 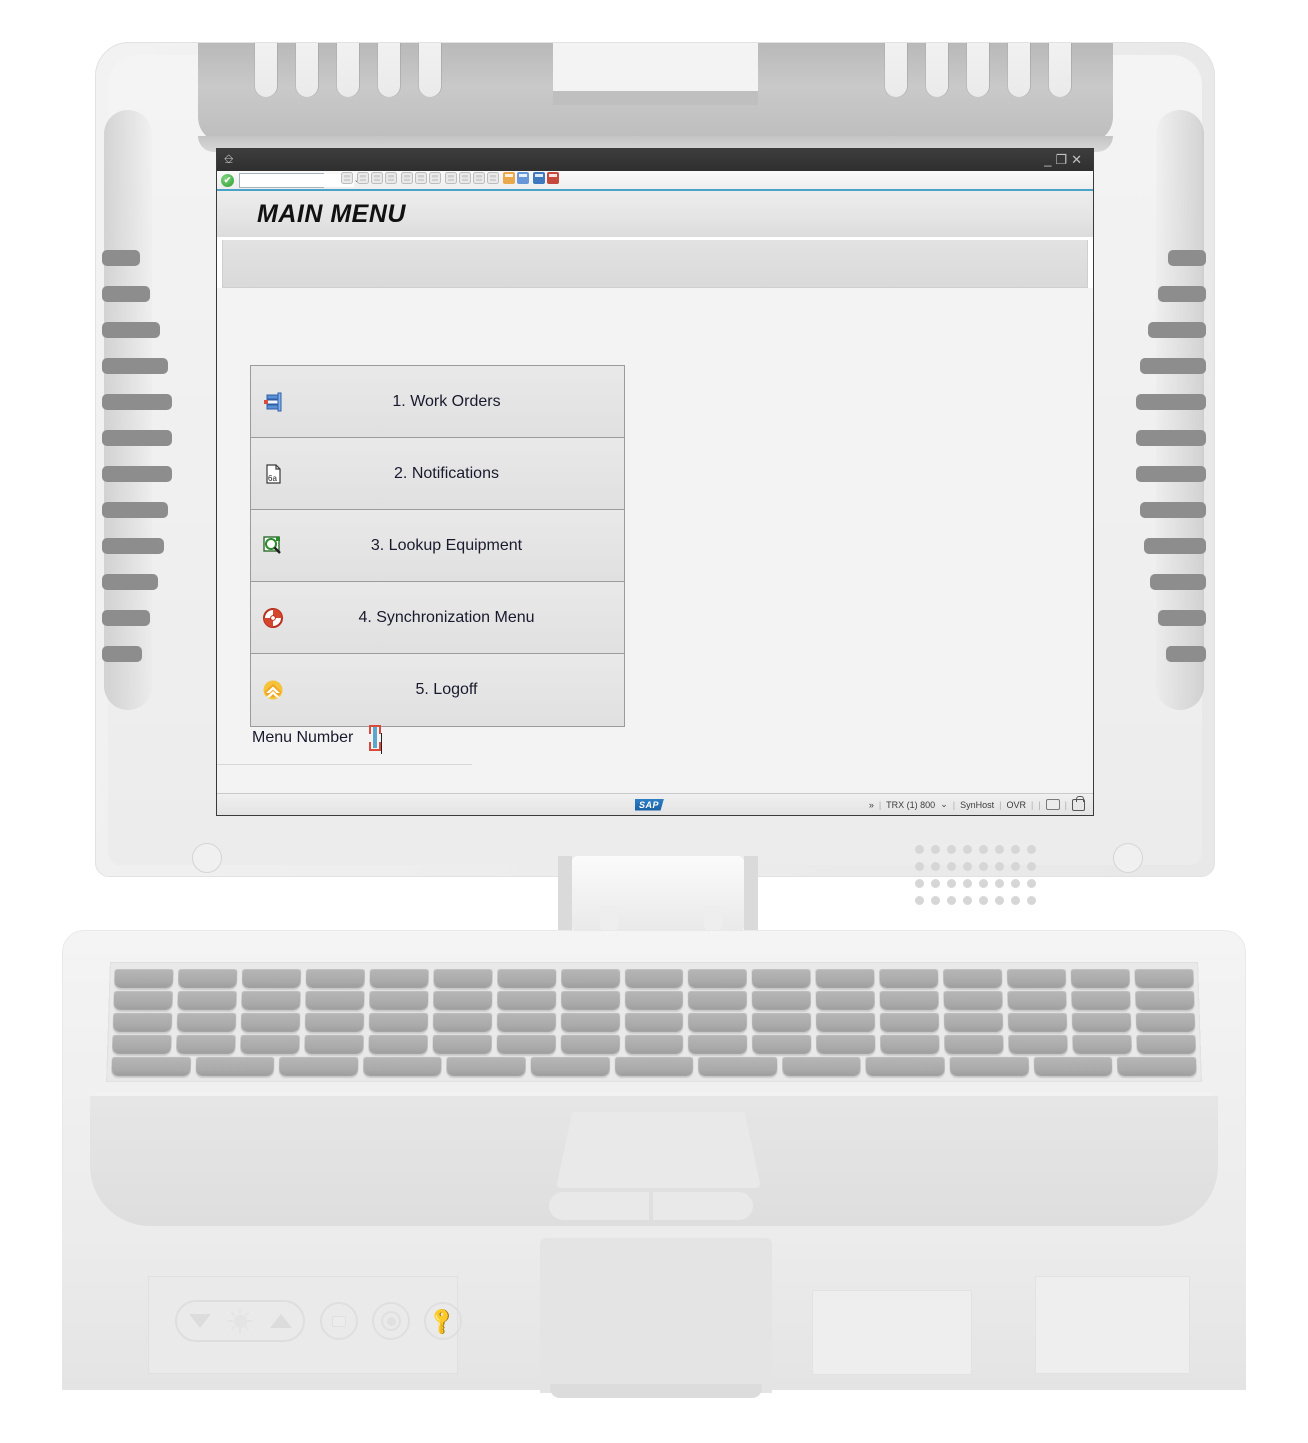 I want to click on print-icon, so click(x=407, y=178).